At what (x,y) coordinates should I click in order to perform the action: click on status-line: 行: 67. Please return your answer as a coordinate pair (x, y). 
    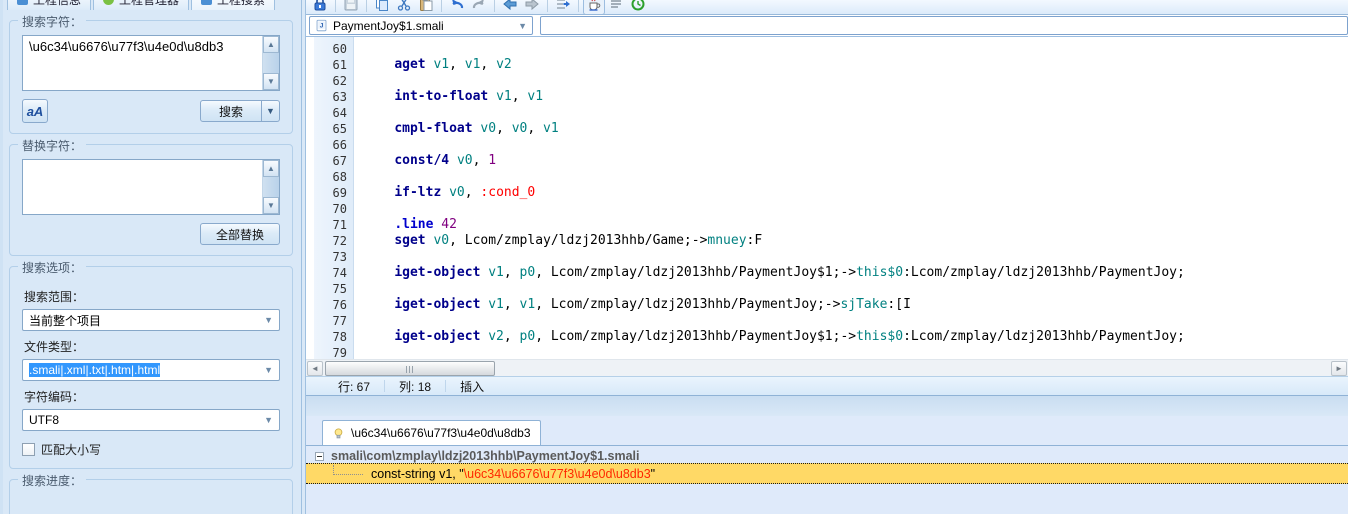
    Looking at the image, I should click on (354, 386).